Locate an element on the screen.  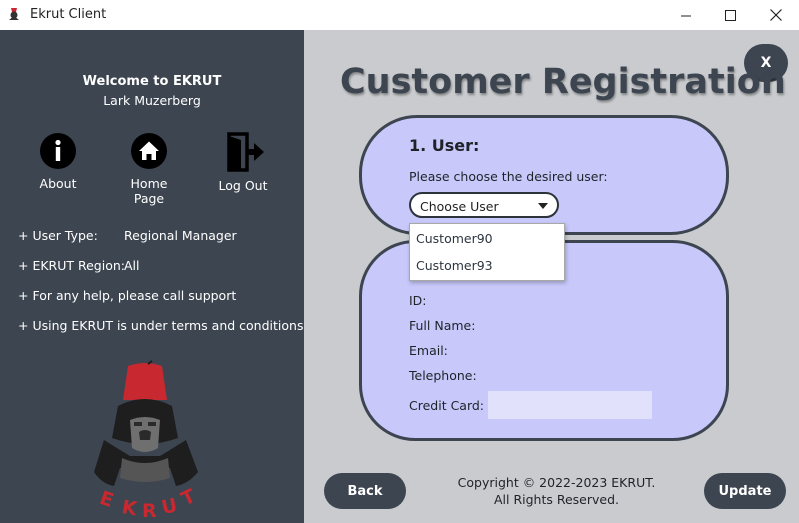
maximize-button is located at coordinates (730, 15).